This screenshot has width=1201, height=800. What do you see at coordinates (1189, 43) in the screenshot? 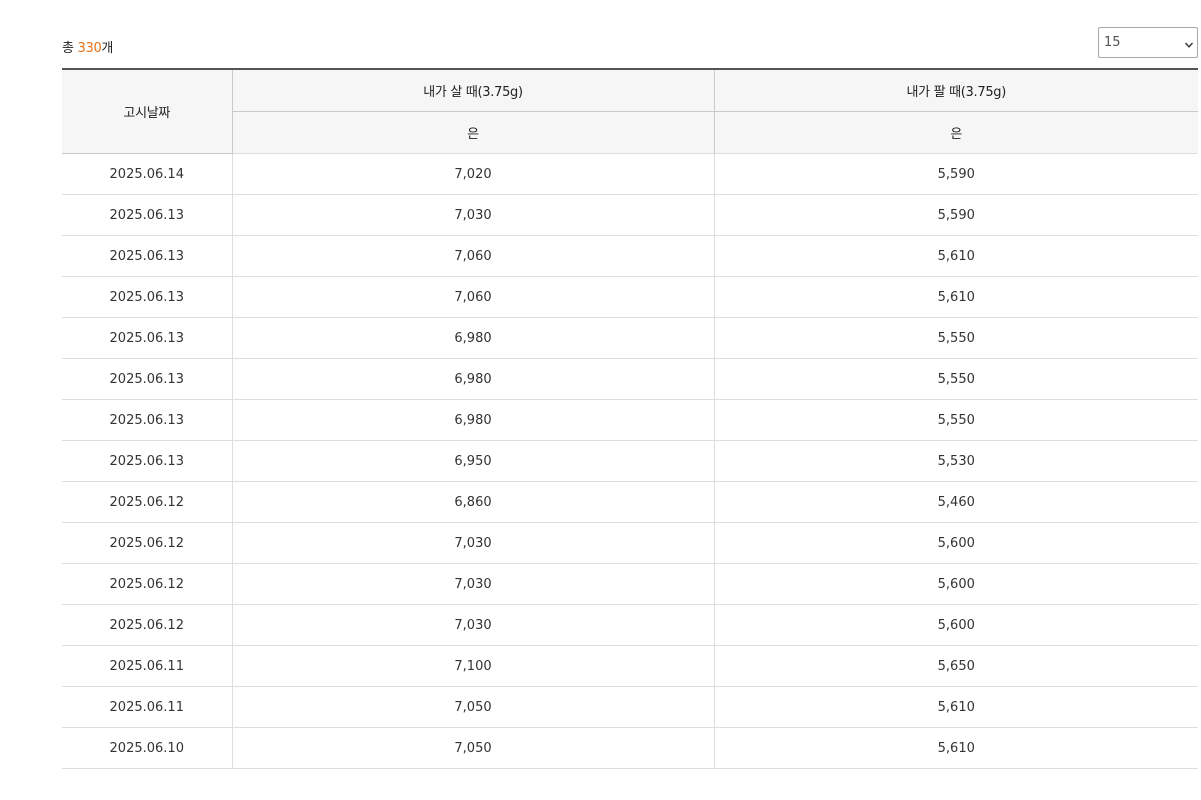
I see `chevron-down-icon` at bounding box center [1189, 43].